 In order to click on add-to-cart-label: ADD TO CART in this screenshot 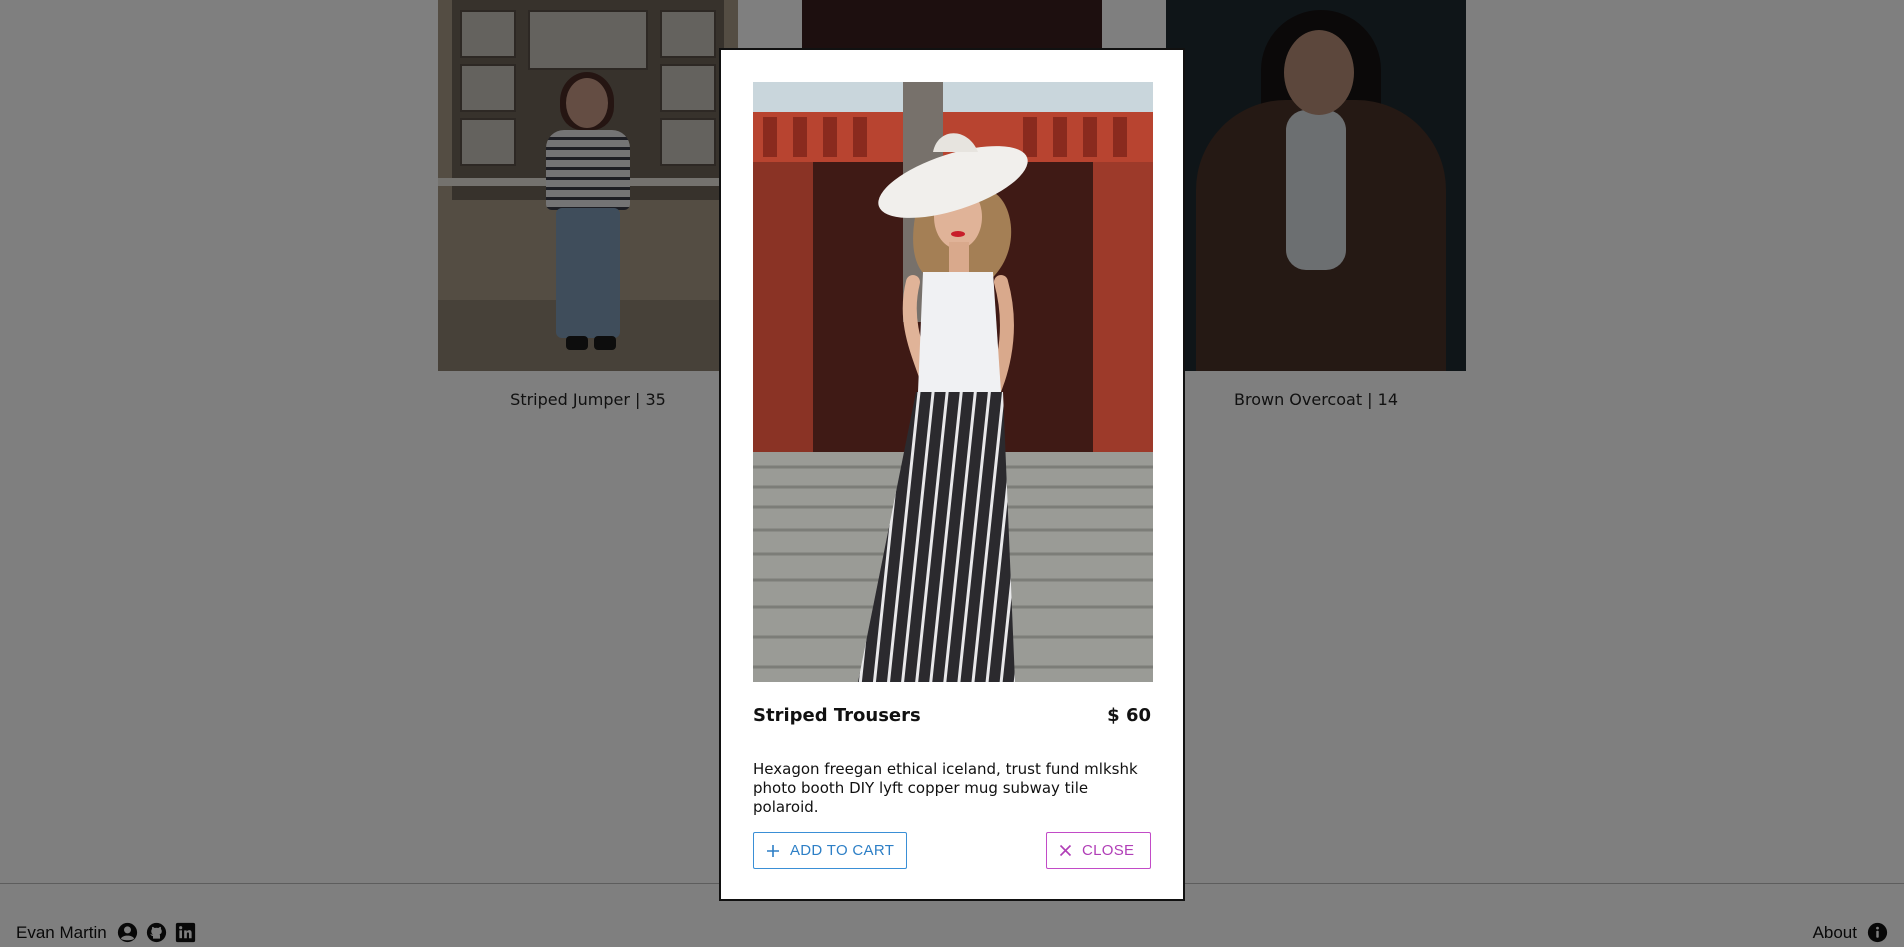, I will do `click(842, 850)`.